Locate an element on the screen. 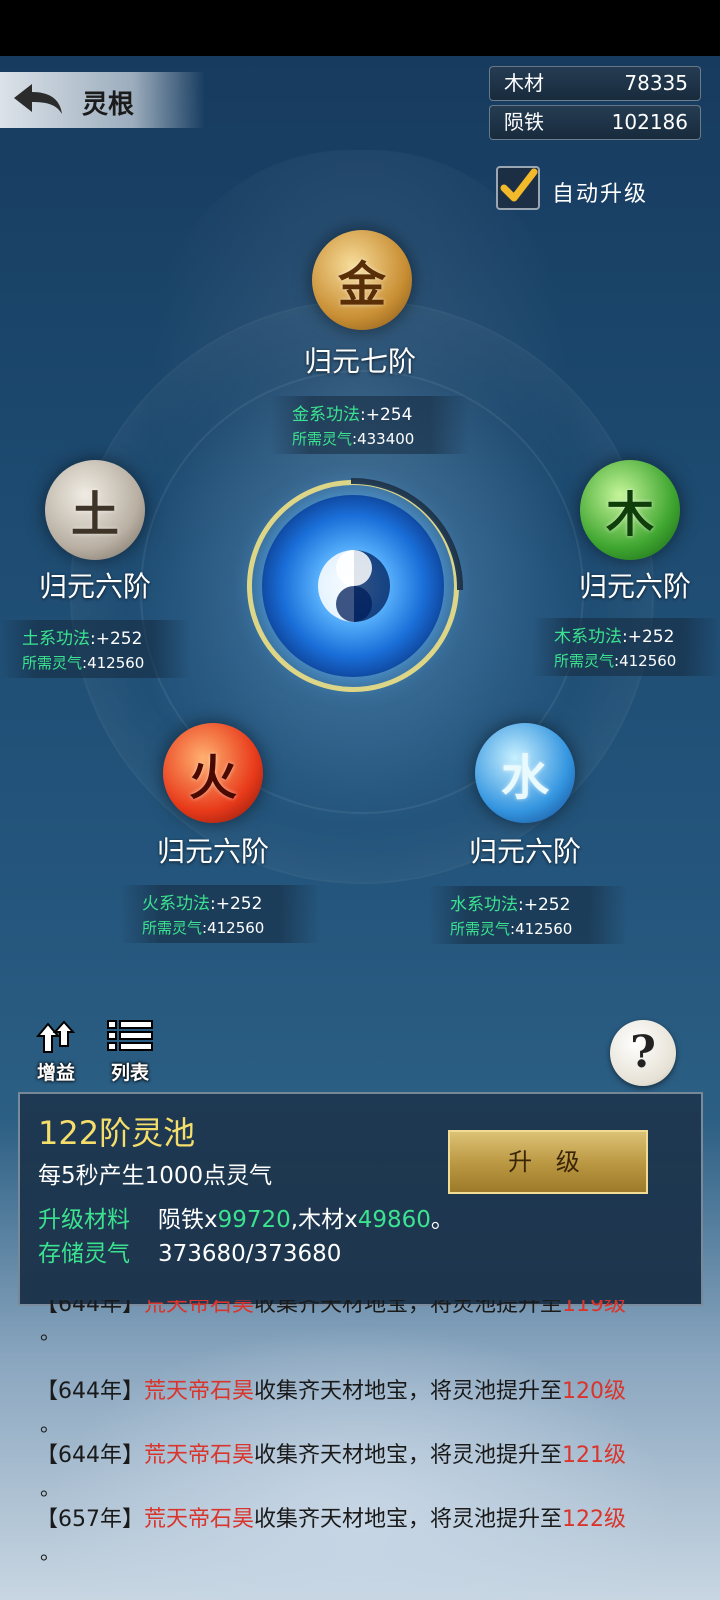 The height and width of the screenshot is (1600, 720). yin-yang-icon is located at coordinates (354, 586).